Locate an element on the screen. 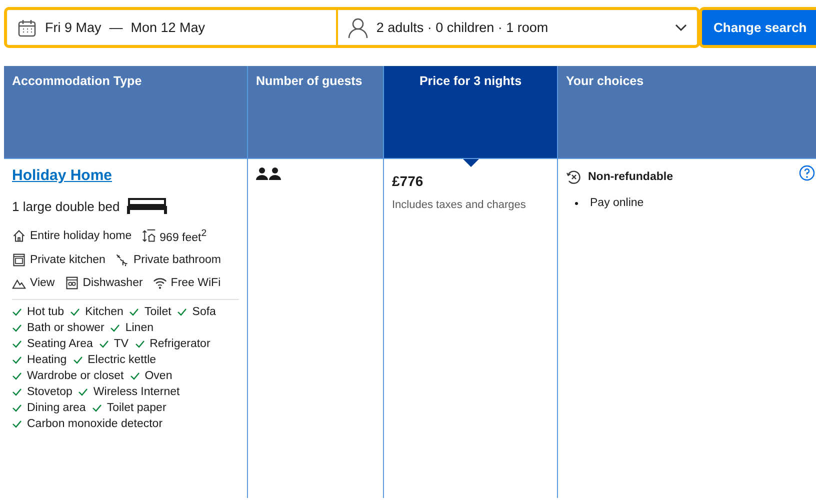 This screenshot has width=816, height=500. date-field: Fri 9 May — Mon 12 May is located at coordinates (171, 27).